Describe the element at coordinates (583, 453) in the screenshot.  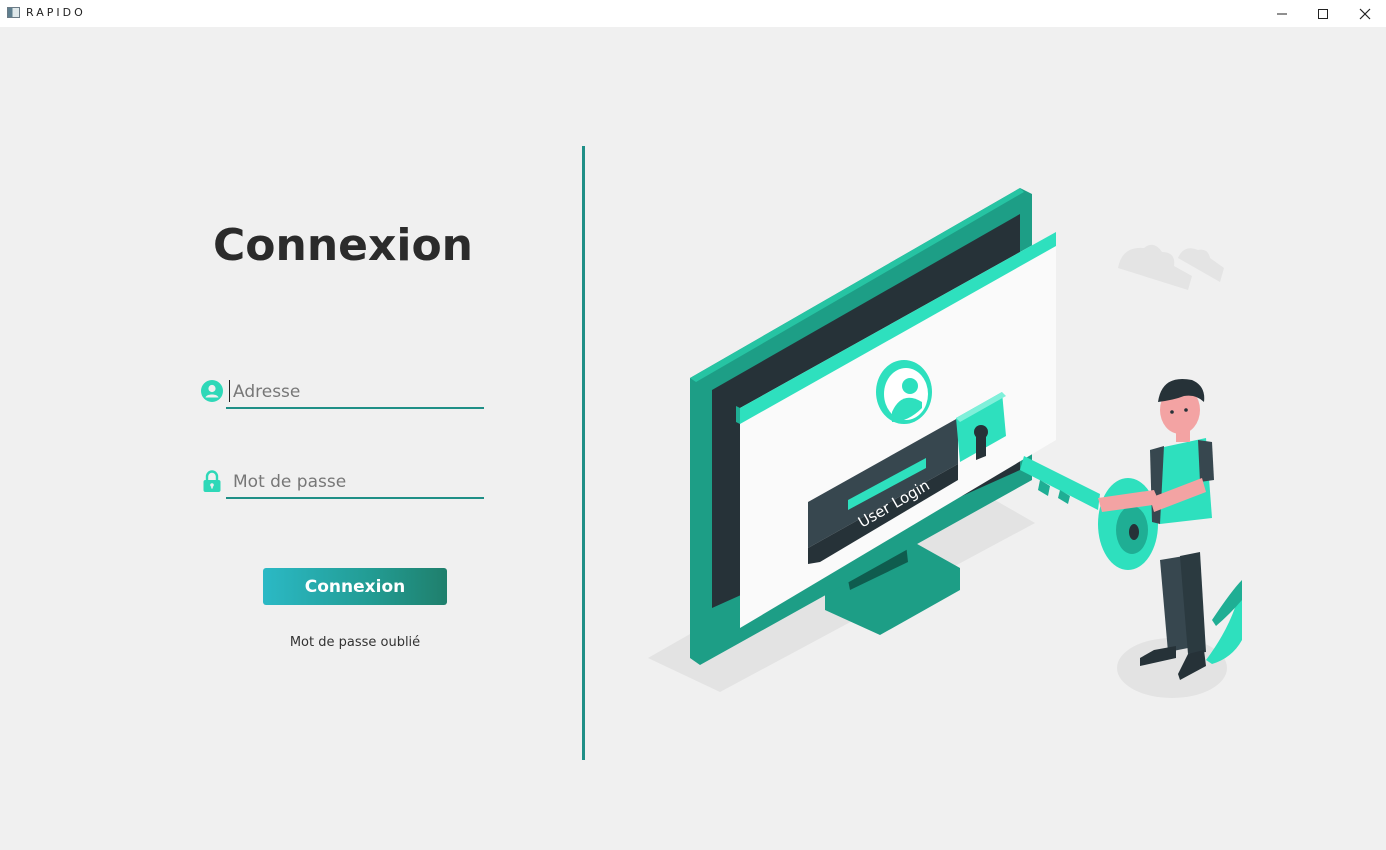
I see `vertical-divider` at that location.